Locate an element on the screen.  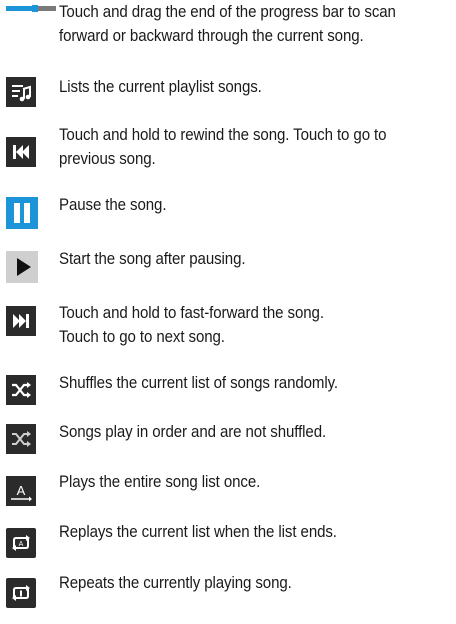
legend-text-line: Lists the current playlist songs. is located at coordinates (160, 87).